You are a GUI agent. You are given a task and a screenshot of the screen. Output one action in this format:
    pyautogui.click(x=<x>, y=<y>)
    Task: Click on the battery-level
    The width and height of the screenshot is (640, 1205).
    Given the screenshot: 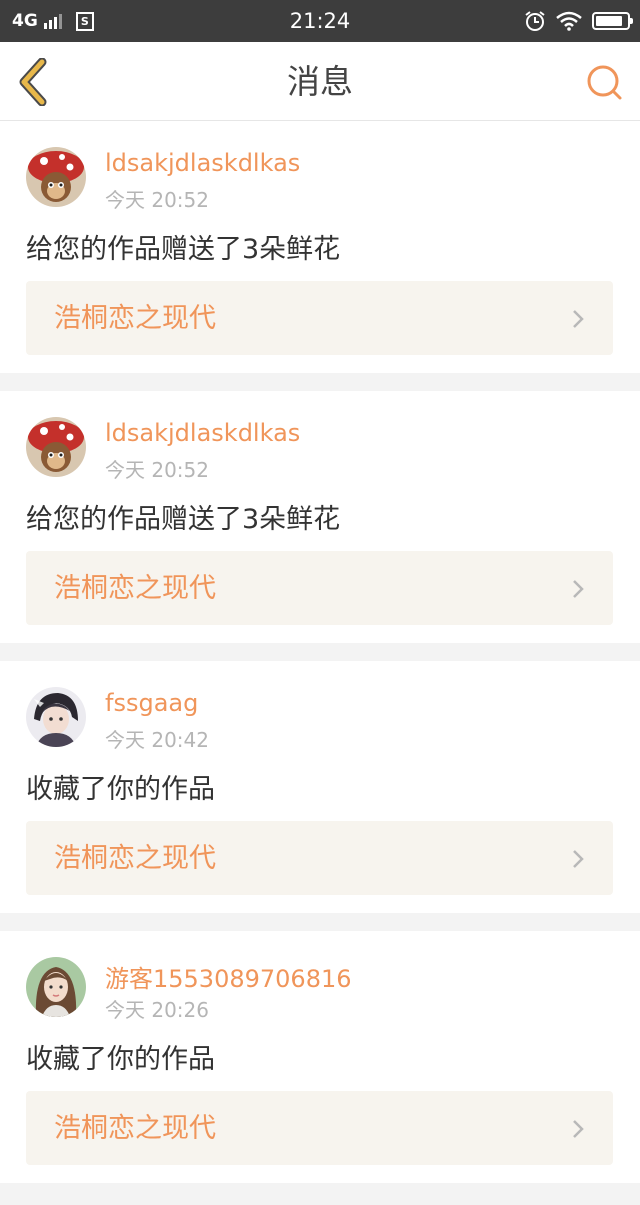 What is the action you would take?
    pyautogui.click(x=609, y=21)
    